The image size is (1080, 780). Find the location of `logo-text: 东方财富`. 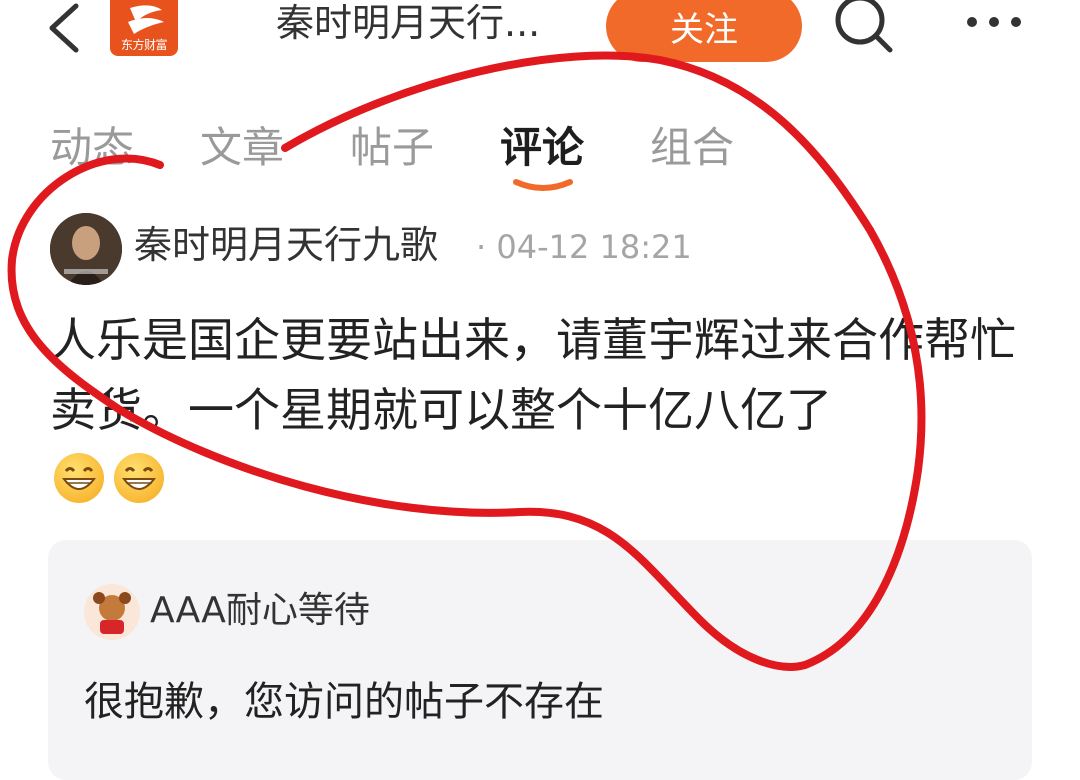

logo-text: 东方财富 is located at coordinates (144, 45).